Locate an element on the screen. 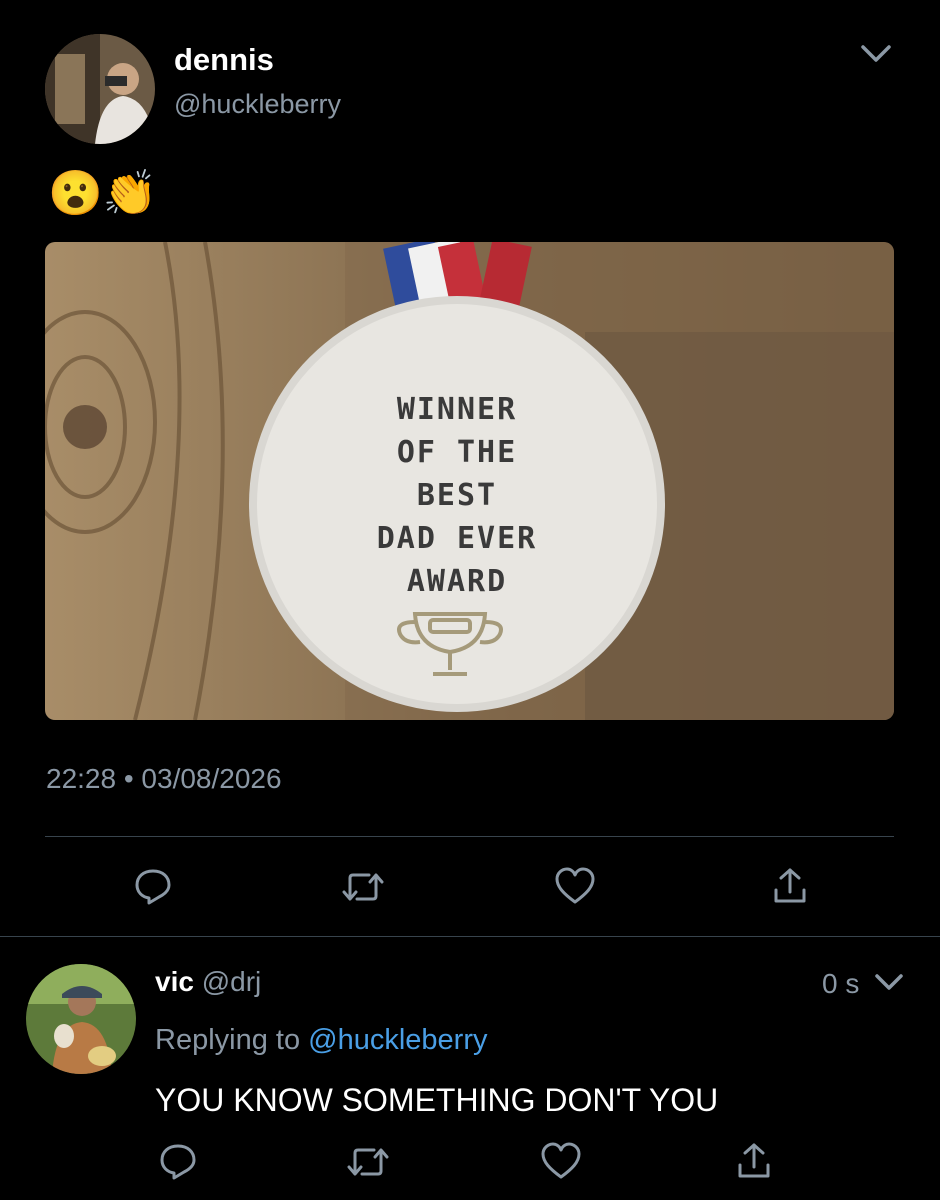  author-handle: @huckleberry is located at coordinates (257, 104).